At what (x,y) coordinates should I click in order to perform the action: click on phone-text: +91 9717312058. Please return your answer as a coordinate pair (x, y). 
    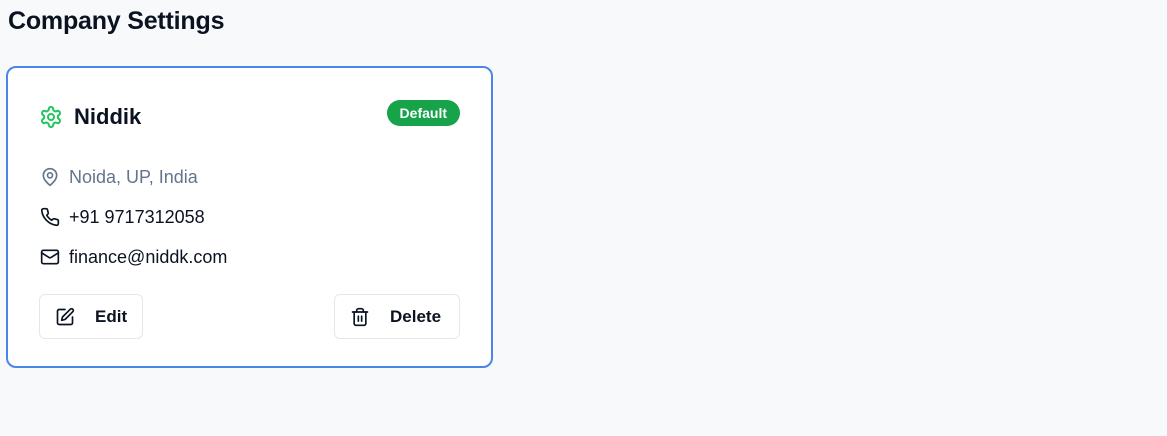
    Looking at the image, I should click on (137, 216).